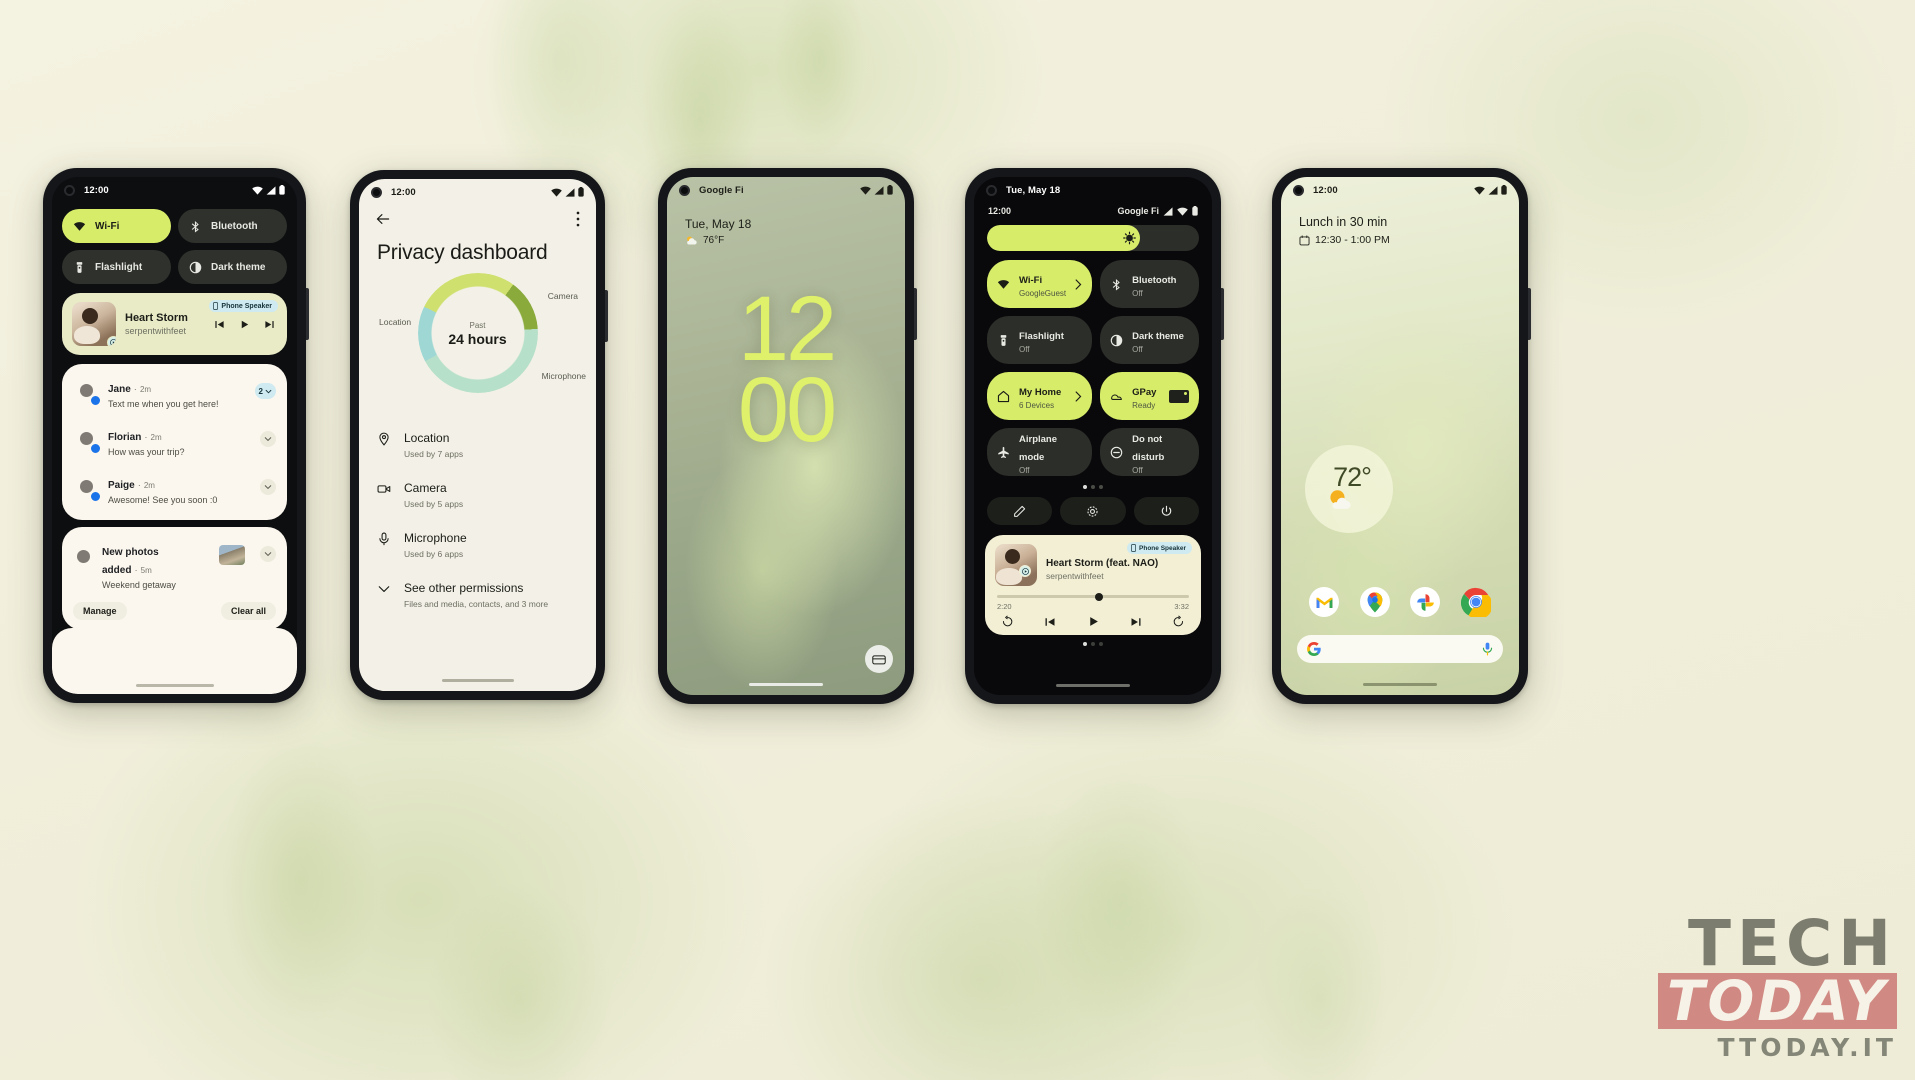 This screenshot has width=1915, height=1080. Describe the element at coordinates (1179, 396) in the screenshot. I see `payment-card-icon` at that location.